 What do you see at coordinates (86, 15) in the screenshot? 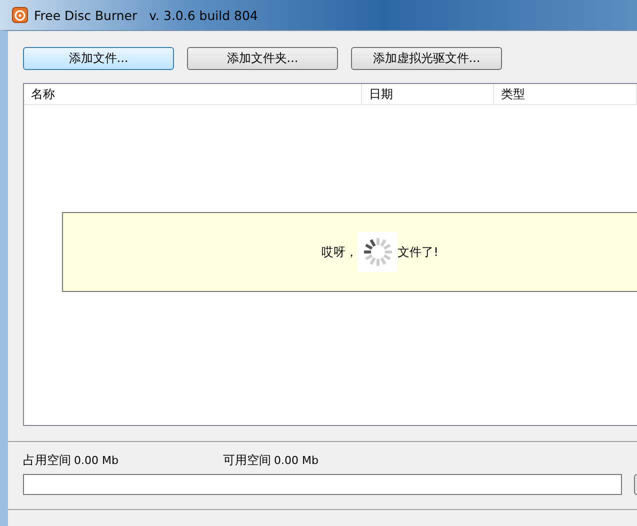
I see `window-title: Free Disc Burner` at bounding box center [86, 15].